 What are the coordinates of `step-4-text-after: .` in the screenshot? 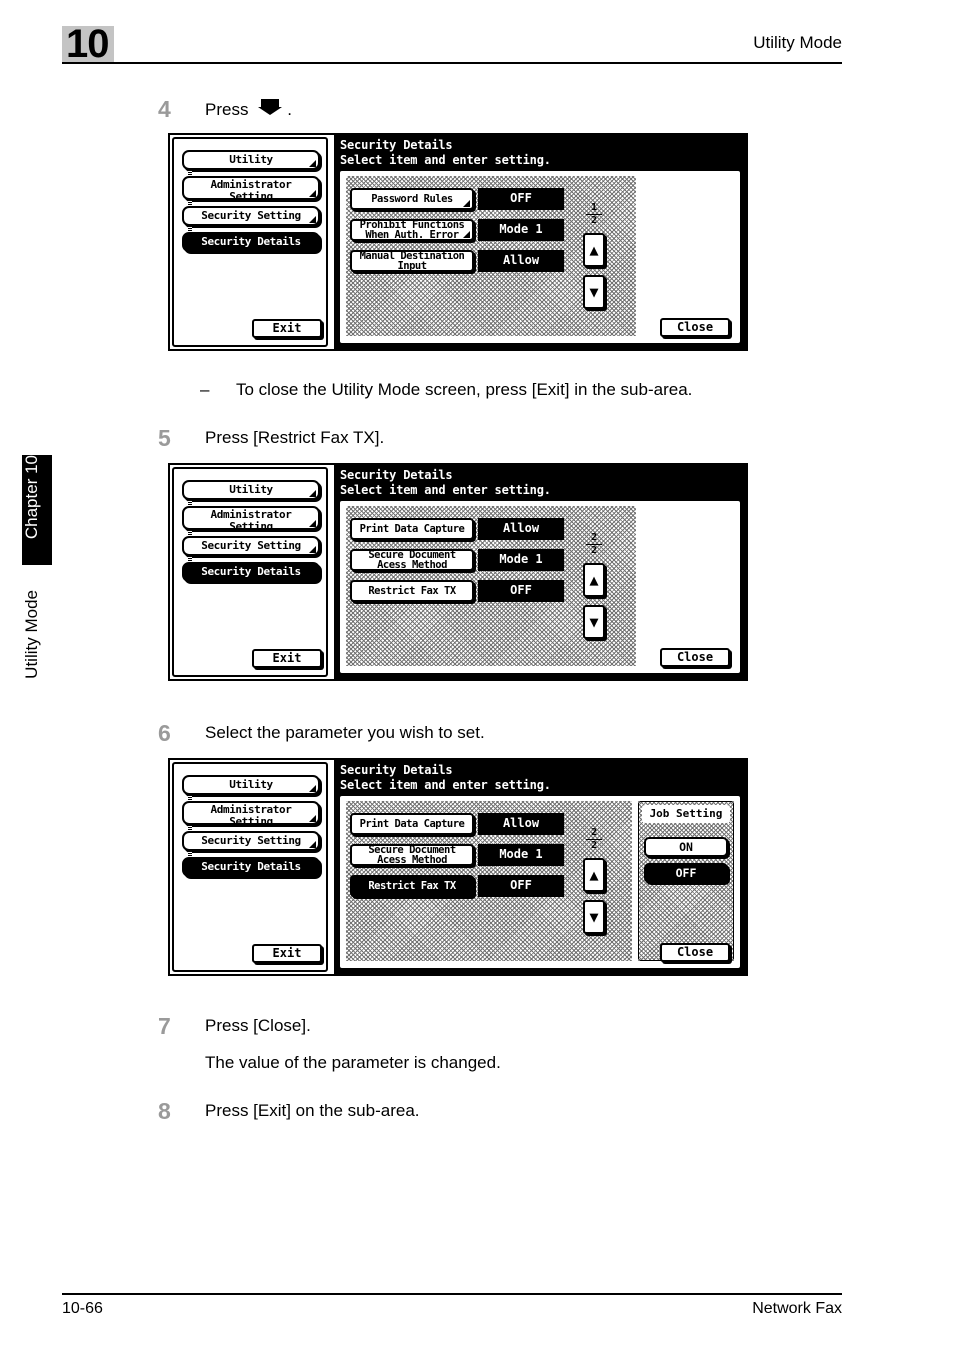 It's located at (289, 109).